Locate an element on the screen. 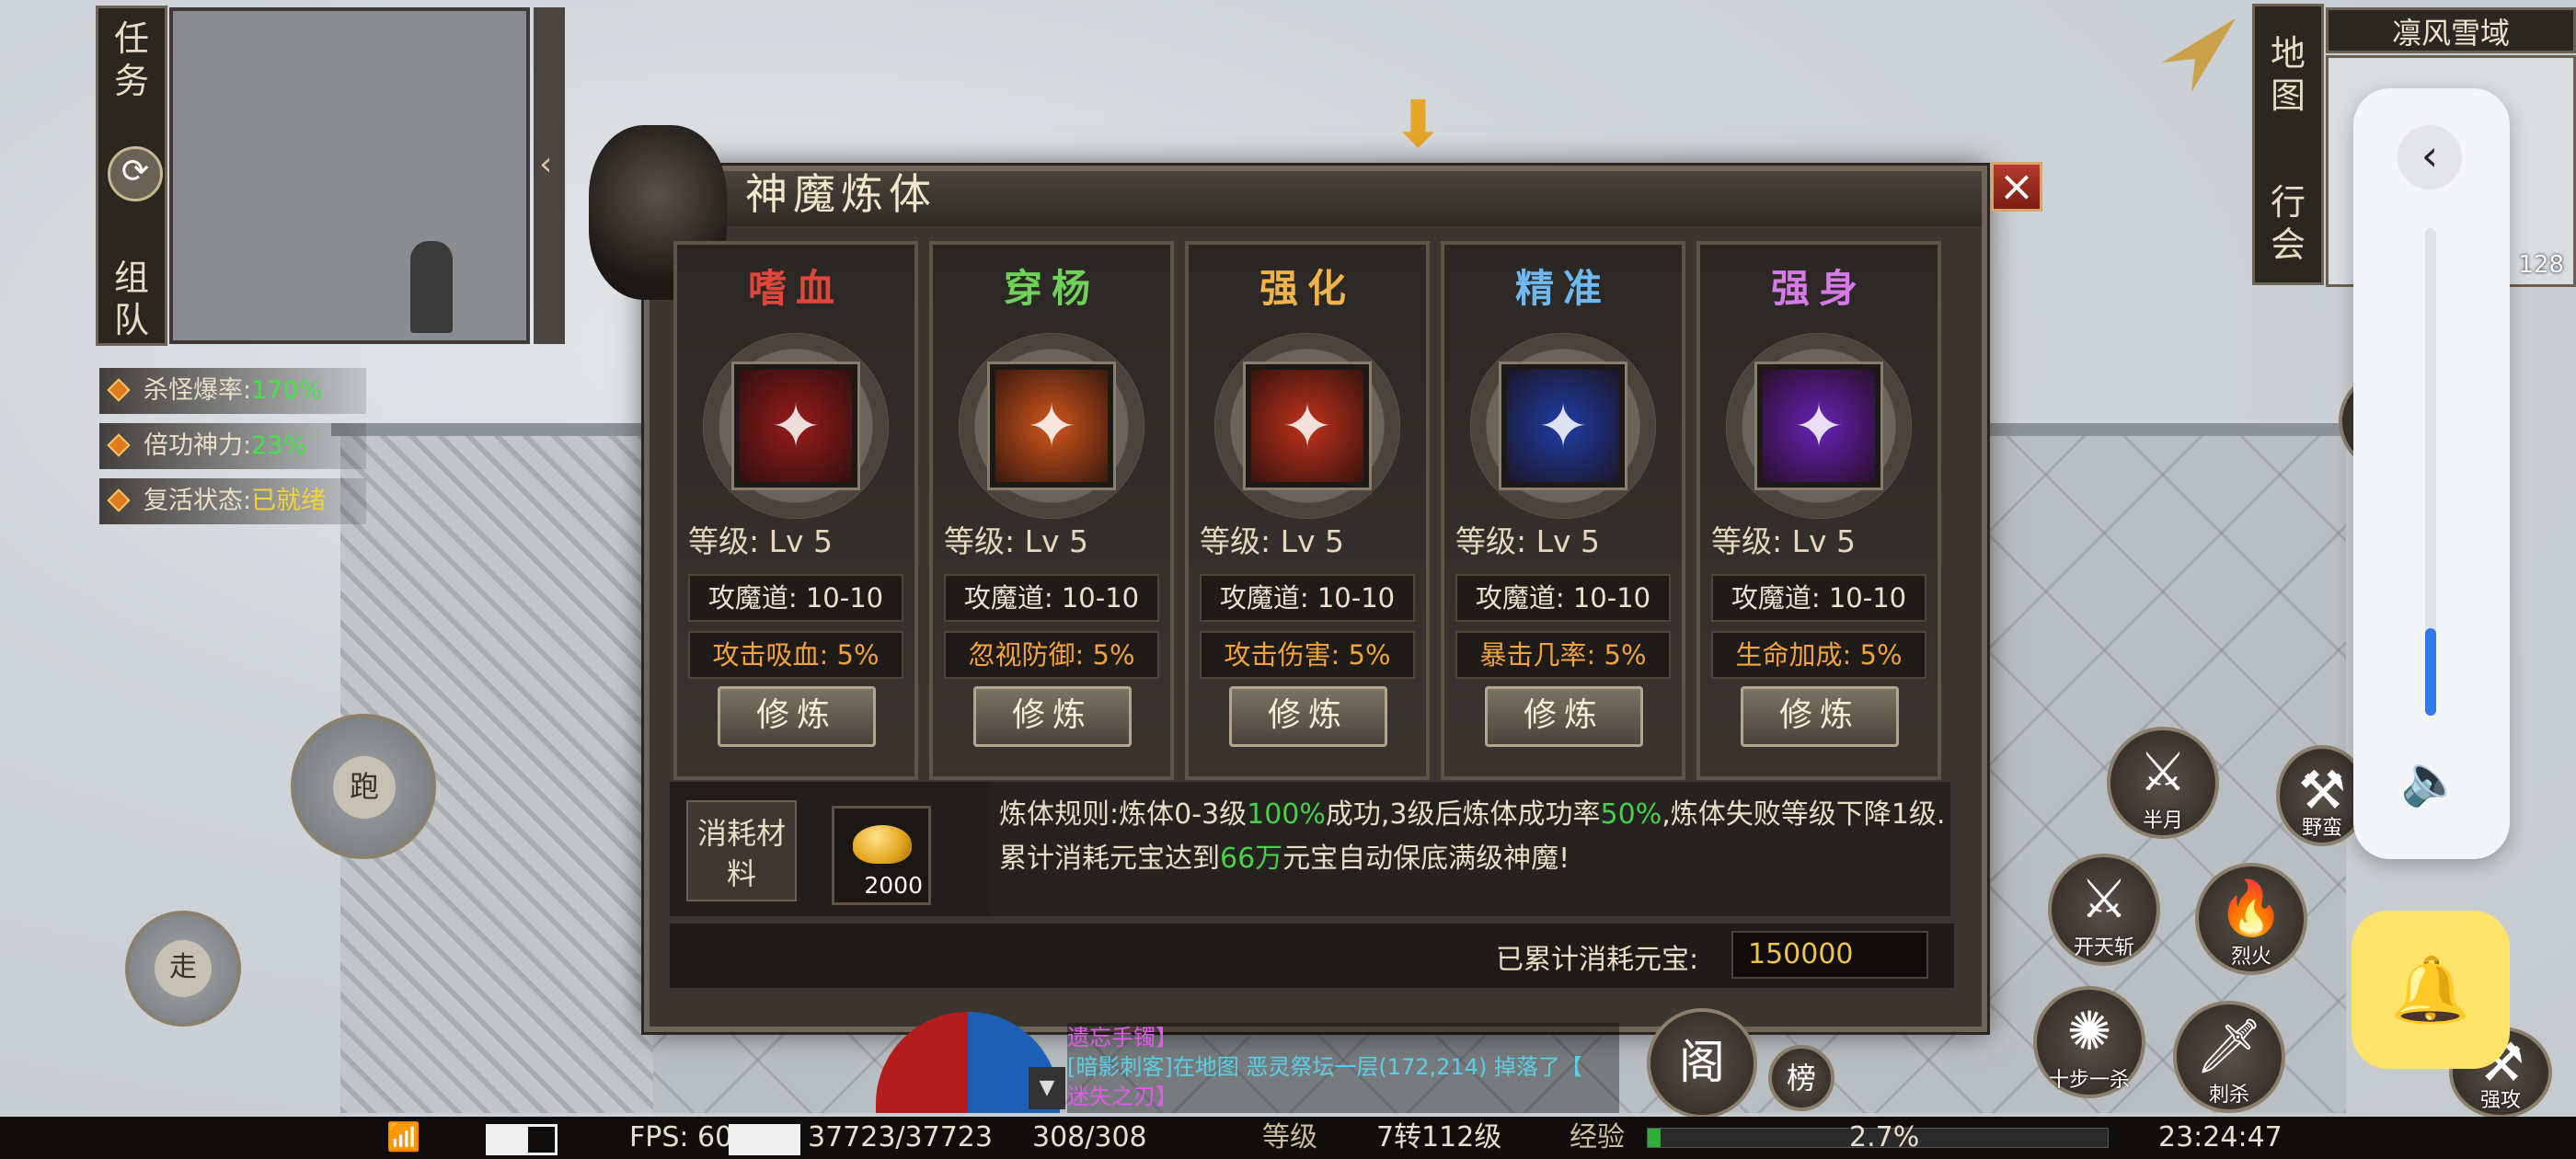 The image size is (2576, 1159). arcane-body-icon: ✦ is located at coordinates (1818, 426).